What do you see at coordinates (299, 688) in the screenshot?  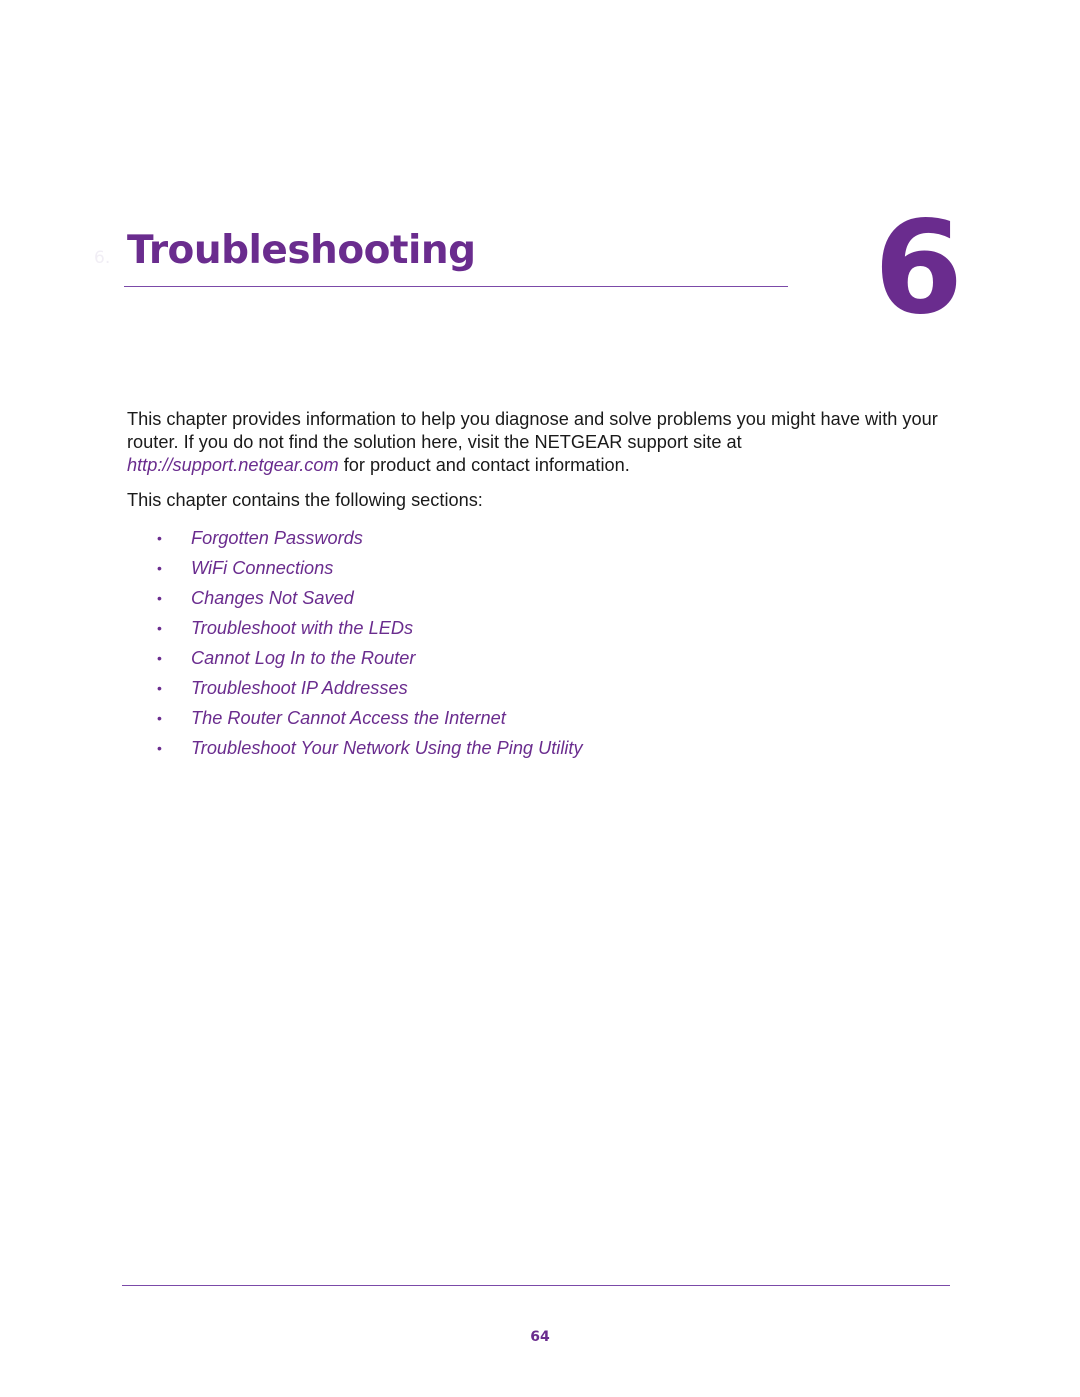 I see `section-link-troubleshoot-ip: Troubleshoot IP Addresses` at bounding box center [299, 688].